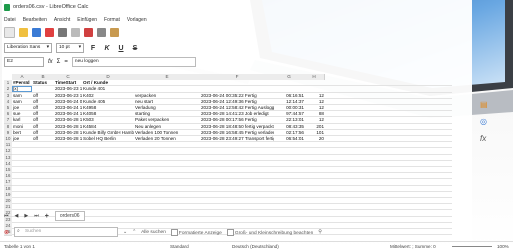 The image size is (513, 251). I want to click on font-name-select: Liberation Sans ▾, so click(28, 48).